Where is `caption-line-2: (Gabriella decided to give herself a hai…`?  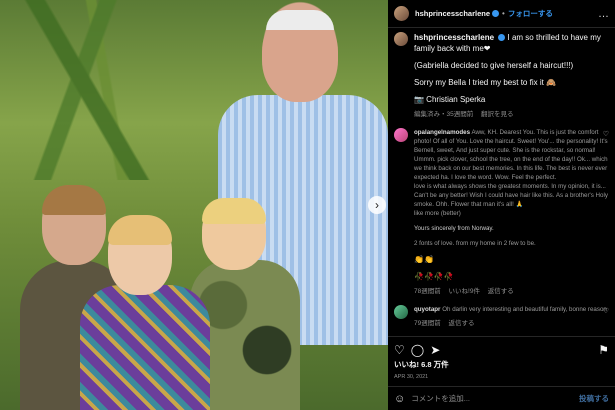 caption-line-2: (Gabriella decided to give herself a hai… is located at coordinates (494, 65).